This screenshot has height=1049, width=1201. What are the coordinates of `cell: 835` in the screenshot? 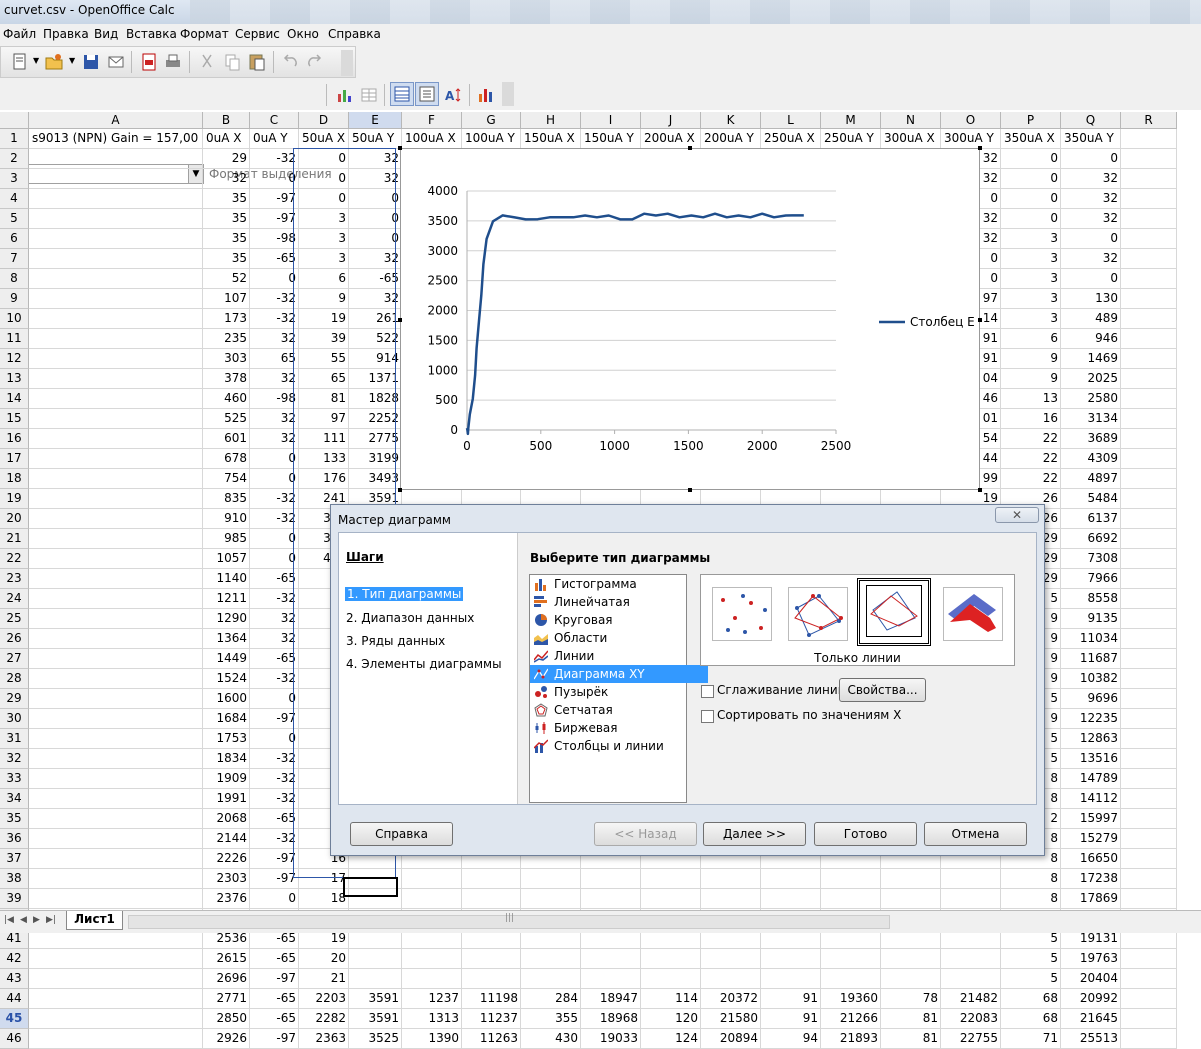 It's located at (226, 499).